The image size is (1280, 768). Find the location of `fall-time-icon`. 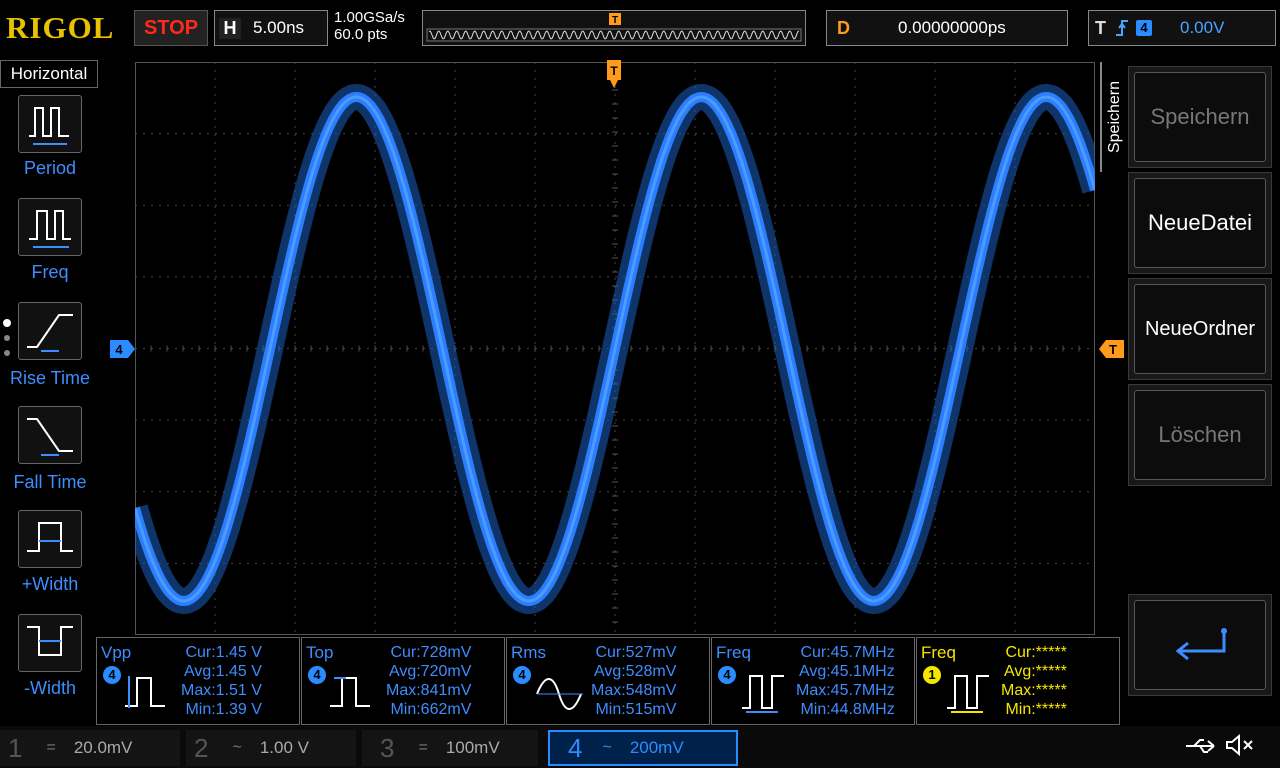

fall-time-icon is located at coordinates (50, 437).